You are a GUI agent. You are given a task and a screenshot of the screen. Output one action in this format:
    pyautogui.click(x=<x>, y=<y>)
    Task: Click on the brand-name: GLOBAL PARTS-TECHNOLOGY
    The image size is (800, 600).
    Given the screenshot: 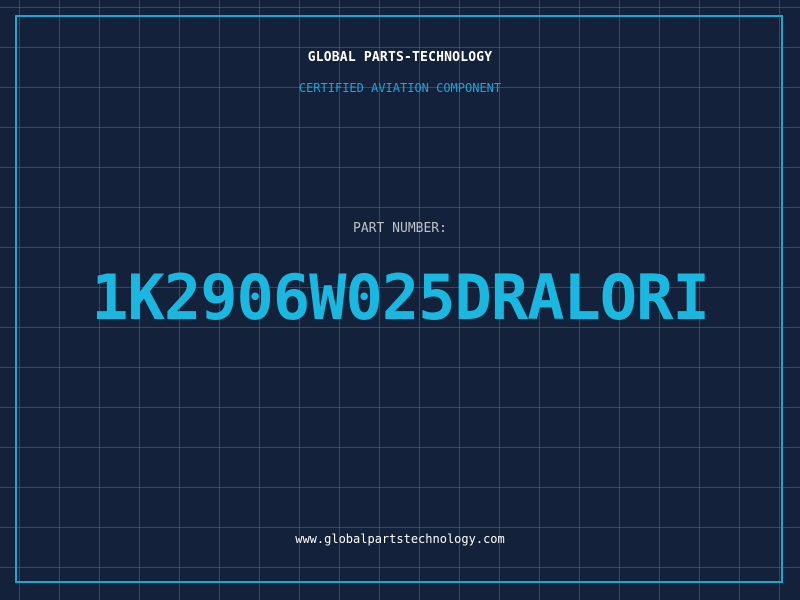 What is the action you would take?
    pyautogui.click(x=400, y=57)
    